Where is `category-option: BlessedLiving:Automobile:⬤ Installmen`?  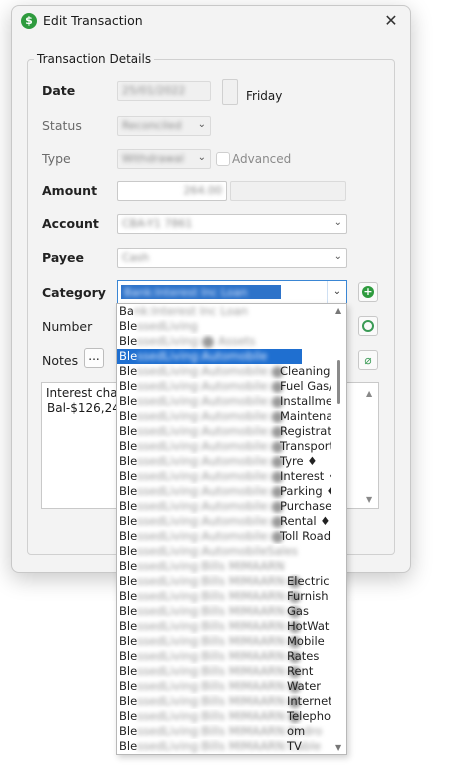
category-option: BlessedLiving:Automobile:⬤ Installmen is located at coordinates (231, 401).